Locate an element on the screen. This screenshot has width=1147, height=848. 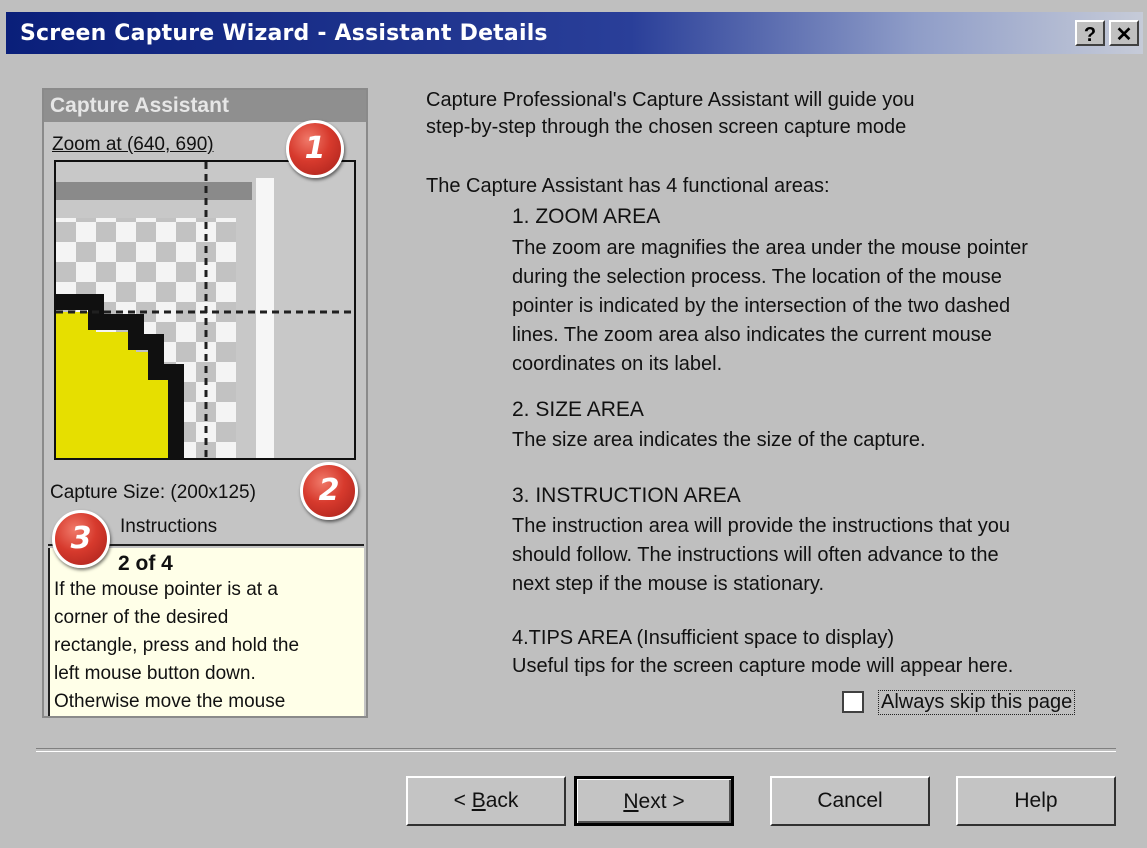
instruction-area-text: next step if the mouse is stationary. is located at coordinates (668, 584).